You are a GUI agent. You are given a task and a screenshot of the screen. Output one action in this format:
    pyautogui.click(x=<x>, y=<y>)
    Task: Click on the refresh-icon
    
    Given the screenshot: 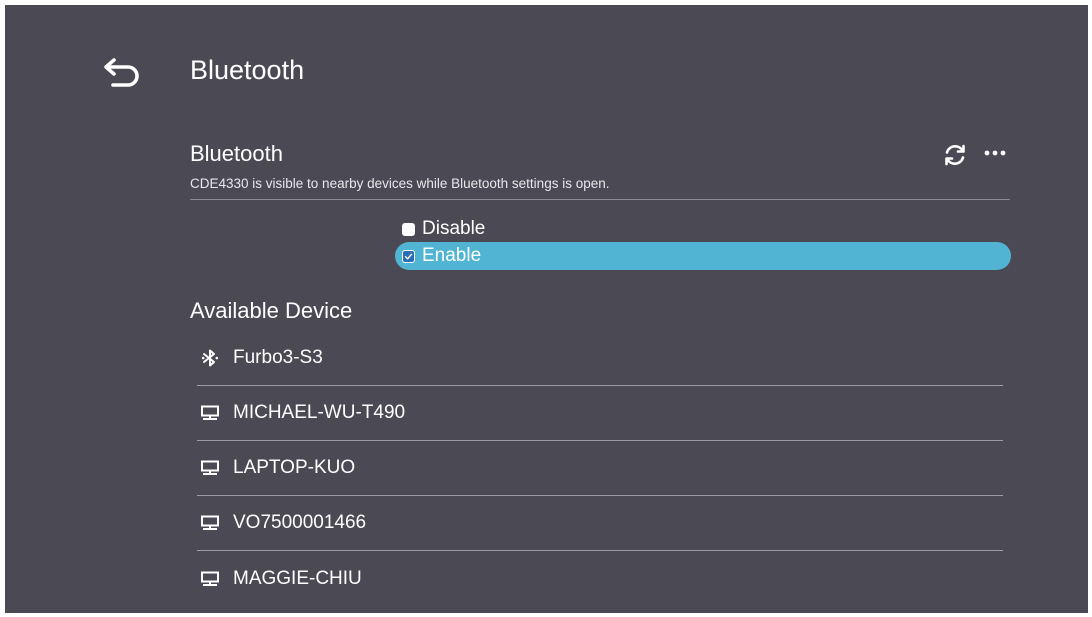 What is the action you would take?
    pyautogui.click(x=955, y=155)
    